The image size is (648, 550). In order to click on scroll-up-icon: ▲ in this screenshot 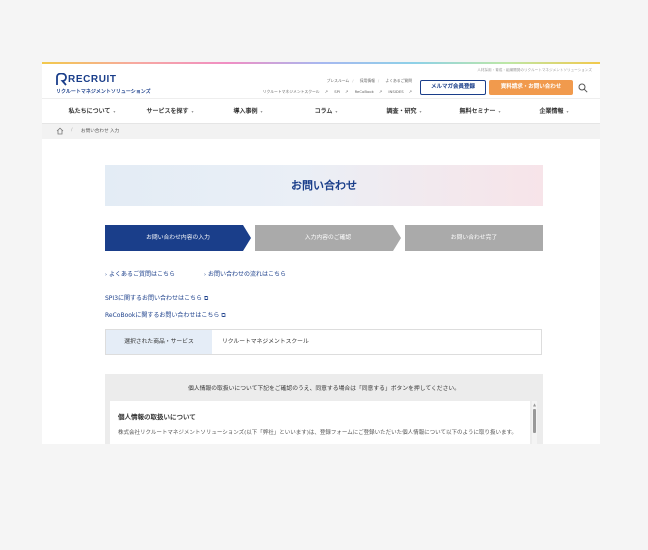, I will do `click(534, 404)`.